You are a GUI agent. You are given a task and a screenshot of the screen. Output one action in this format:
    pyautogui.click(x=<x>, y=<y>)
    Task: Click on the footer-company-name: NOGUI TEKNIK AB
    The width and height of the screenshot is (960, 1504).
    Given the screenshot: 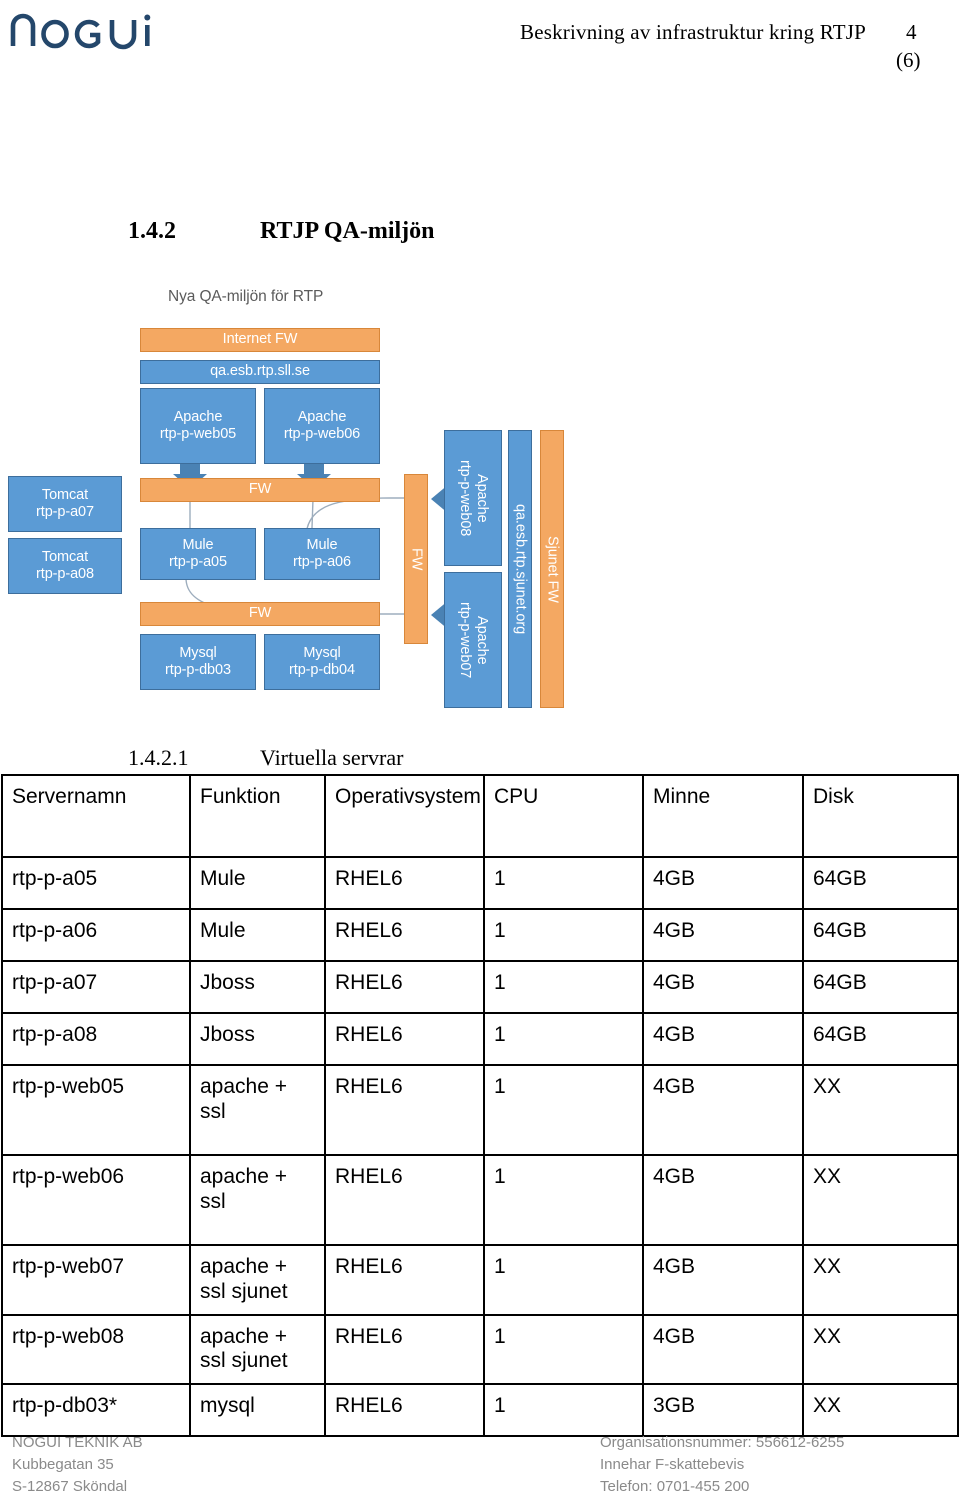 What is the action you would take?
    pyautogui.click(x=77, y=1442)
    